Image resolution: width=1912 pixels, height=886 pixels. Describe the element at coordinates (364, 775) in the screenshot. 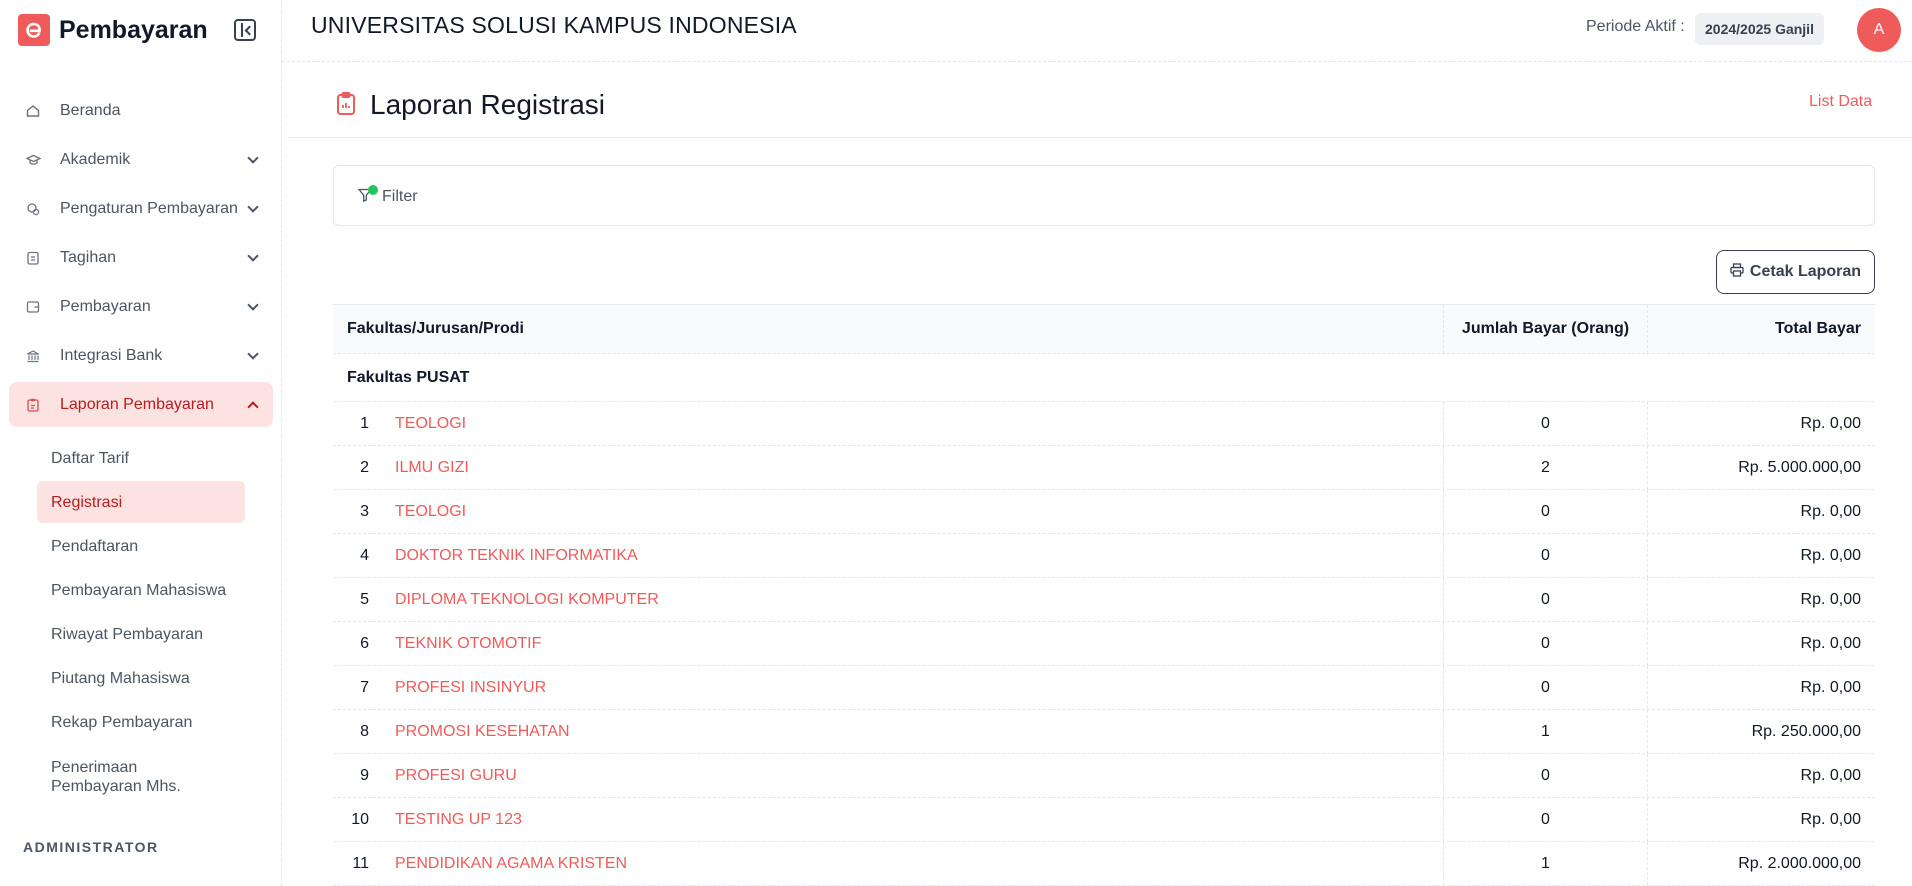

I see `row-number: 9` at that location.